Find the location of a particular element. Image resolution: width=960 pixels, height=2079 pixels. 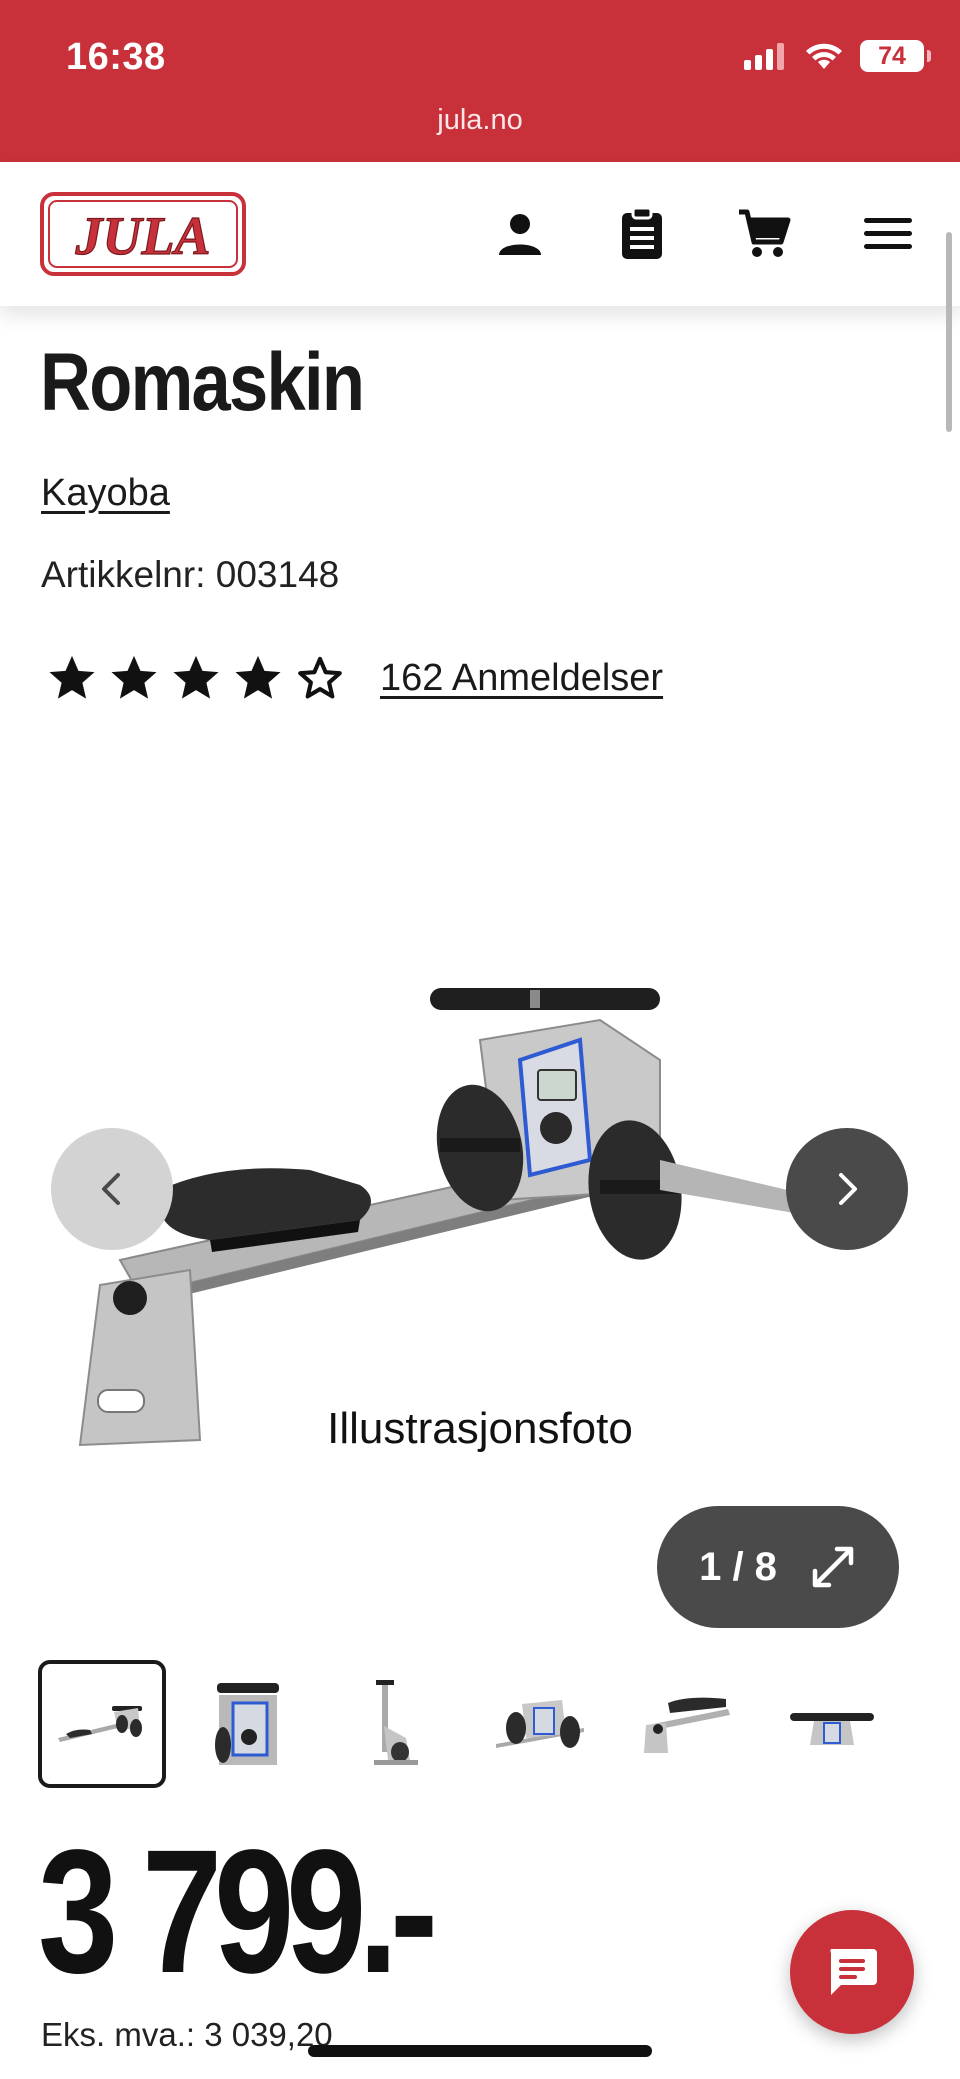

gallery-counter-fullscreen-button: 1 / 8 is located at coordinates (778, 1567).